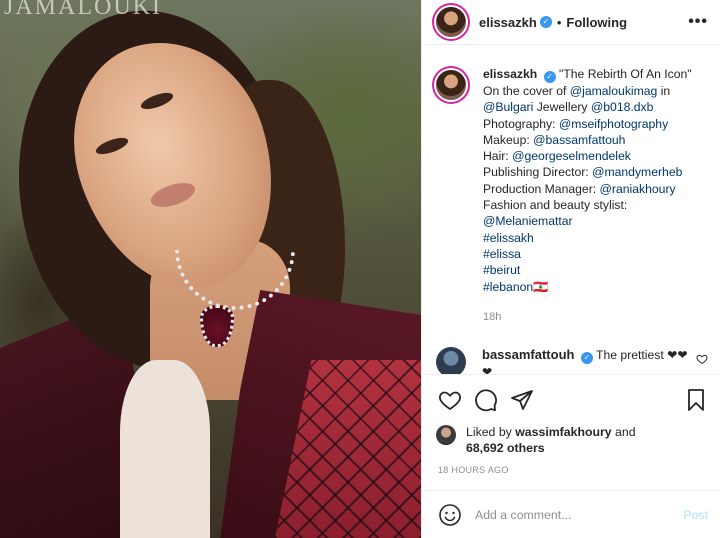 Image resolution: width=720 pixels, height=538 pixels. Describe the element at coordinates (451, 360) in the screenshot. I see `commenter-avatar` at that location.